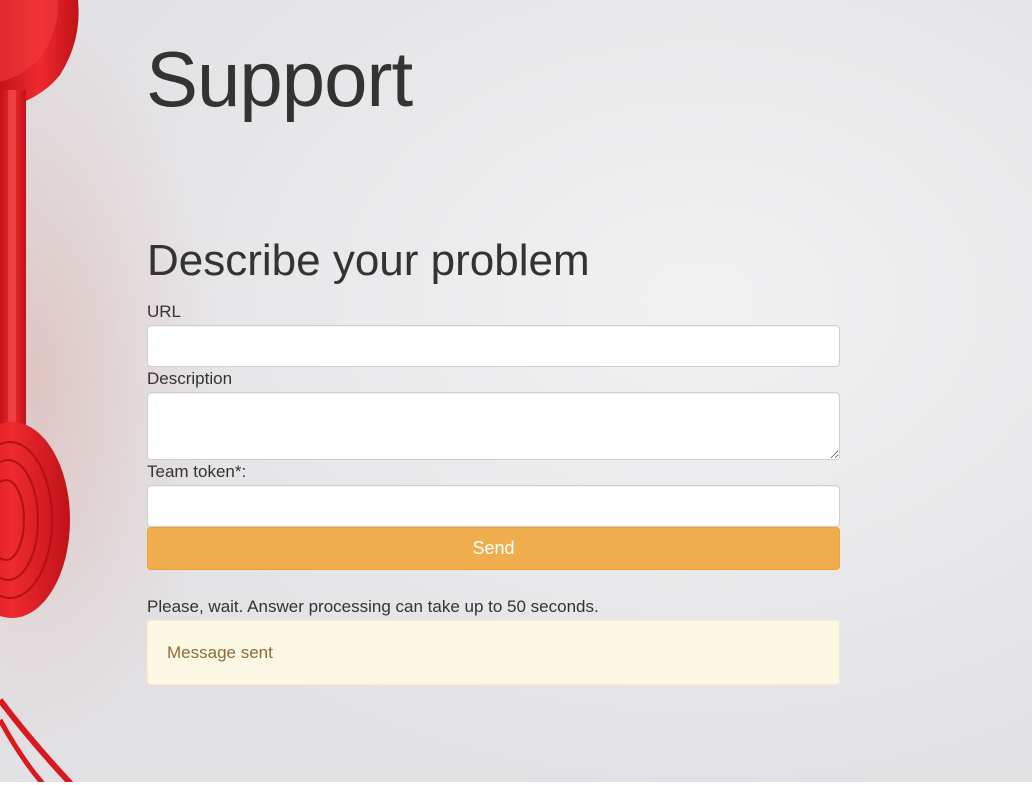 Image resolution: width=1032 pixels, height=785 pixels. What do you see at coordinates (493, 346) in the screenshot?
I see `url-input` at bounding box center [493, 346].